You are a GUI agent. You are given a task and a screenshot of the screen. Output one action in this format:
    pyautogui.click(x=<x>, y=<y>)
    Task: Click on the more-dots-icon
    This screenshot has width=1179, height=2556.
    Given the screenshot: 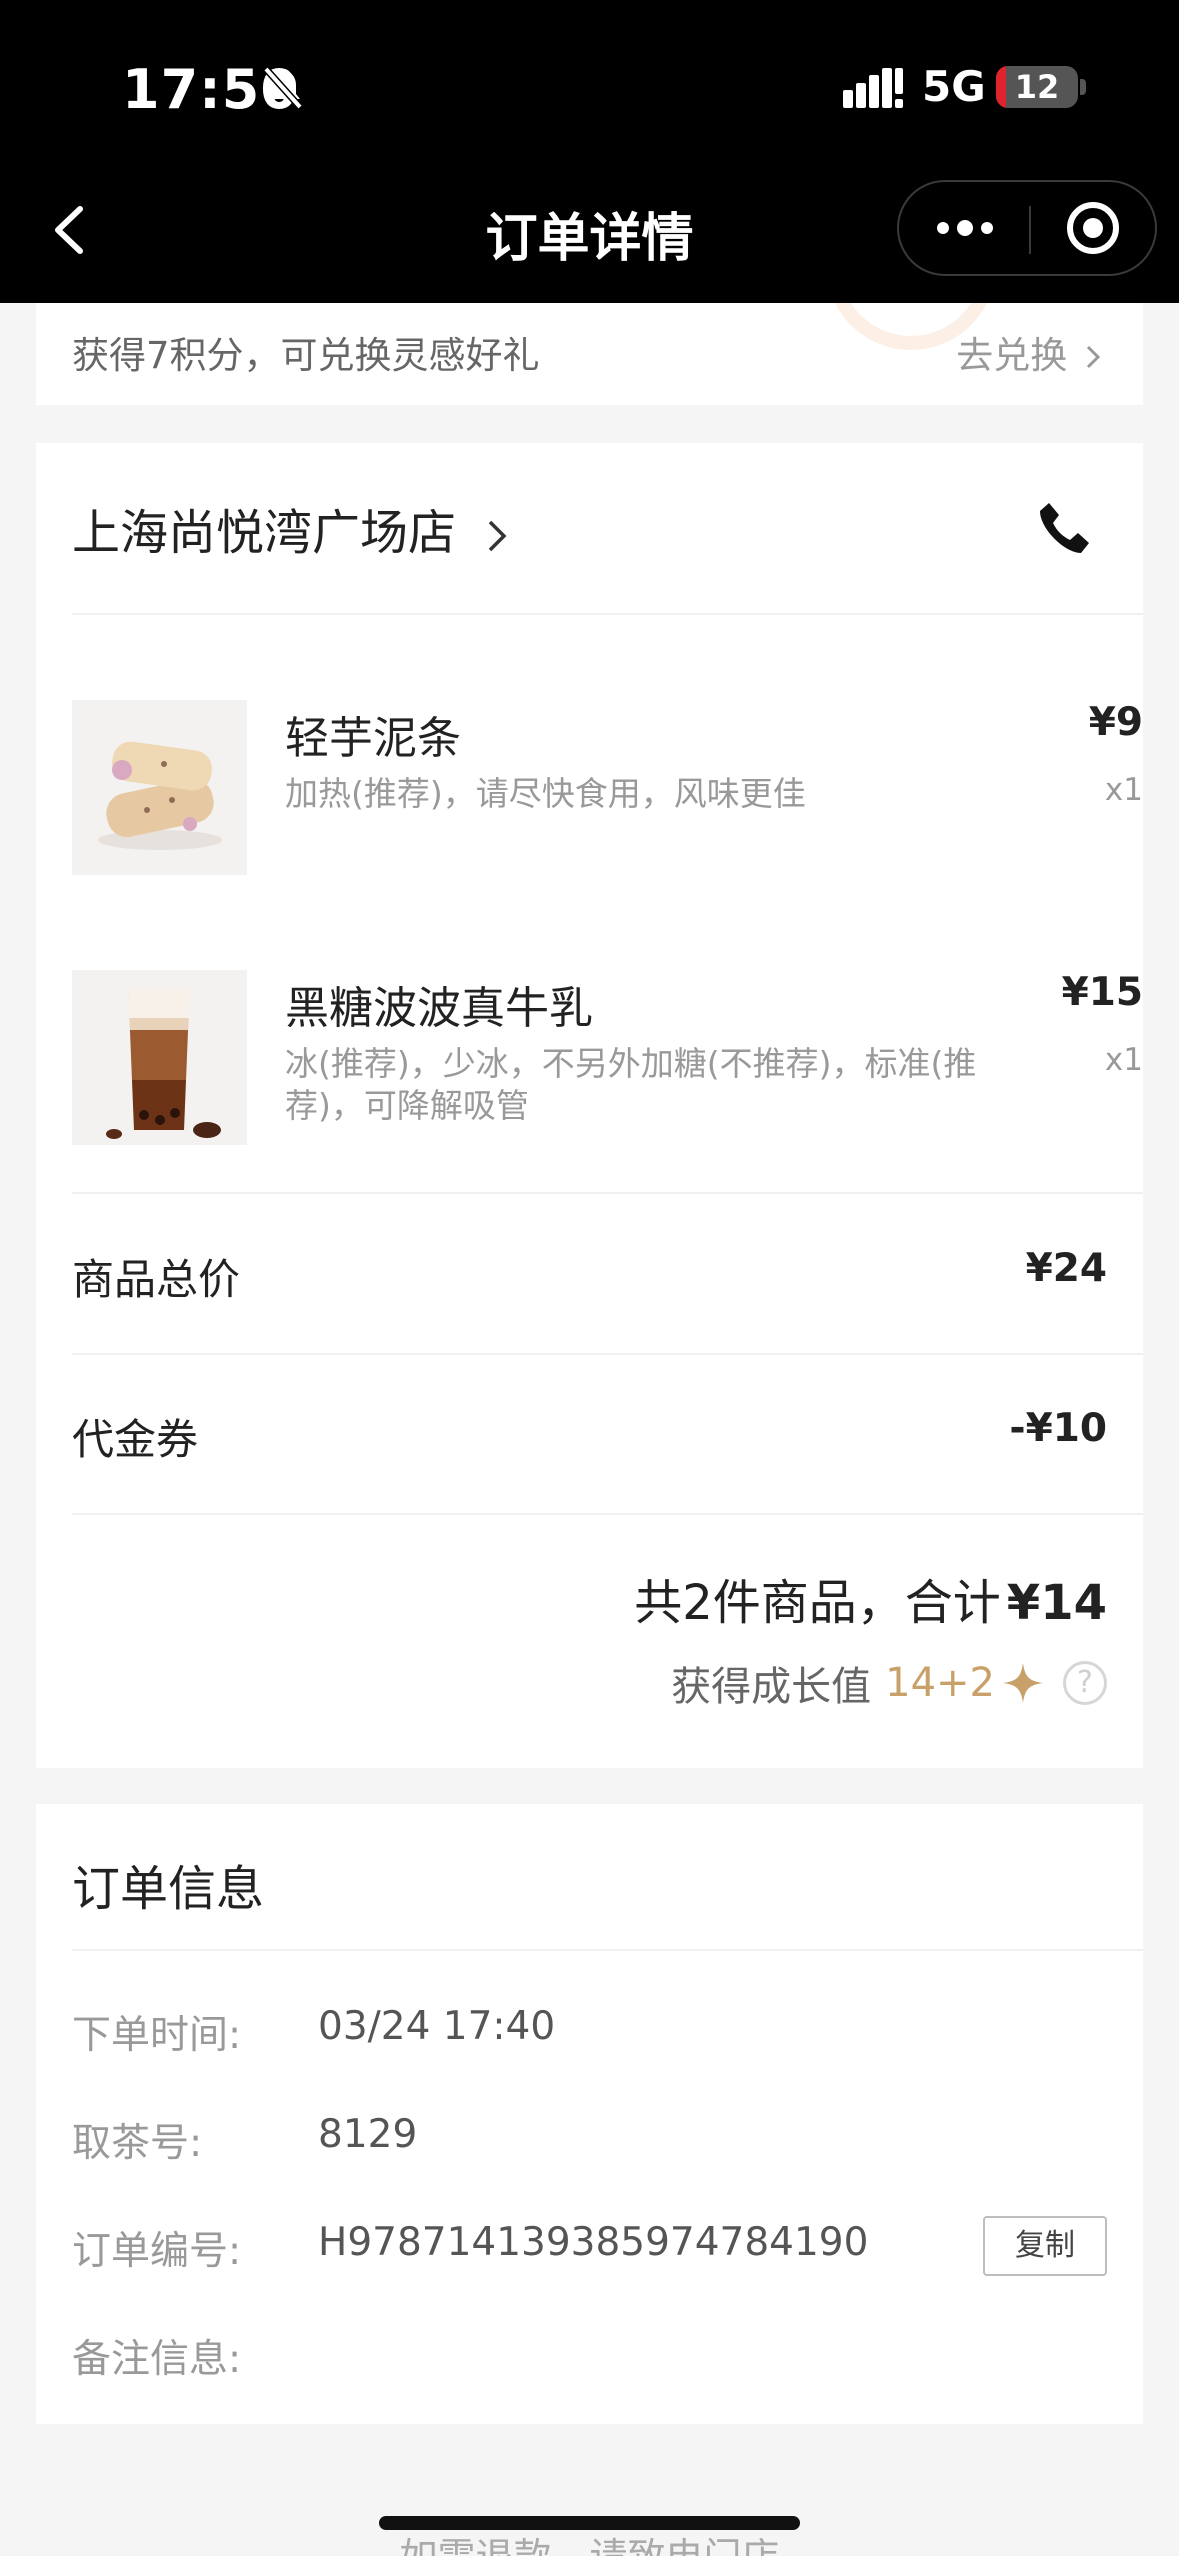 What is the action you would take?
    pyautogui.click(x=965, y=228)
    